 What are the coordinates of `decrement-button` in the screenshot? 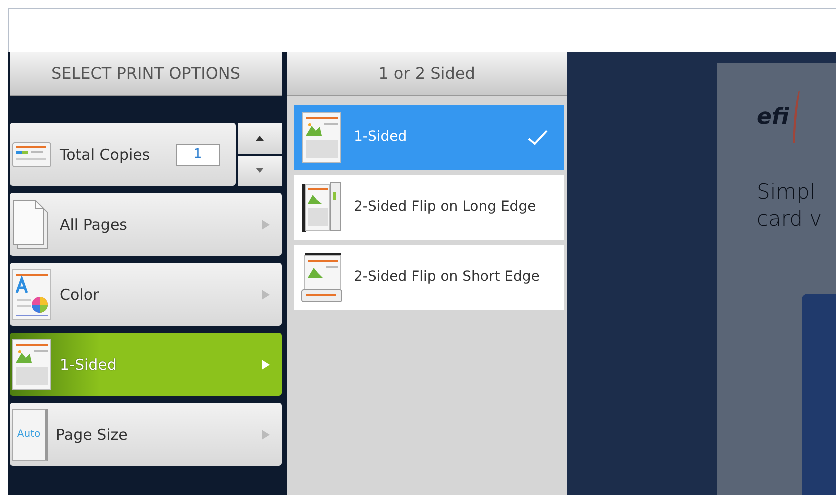 It's located at (260, 171).